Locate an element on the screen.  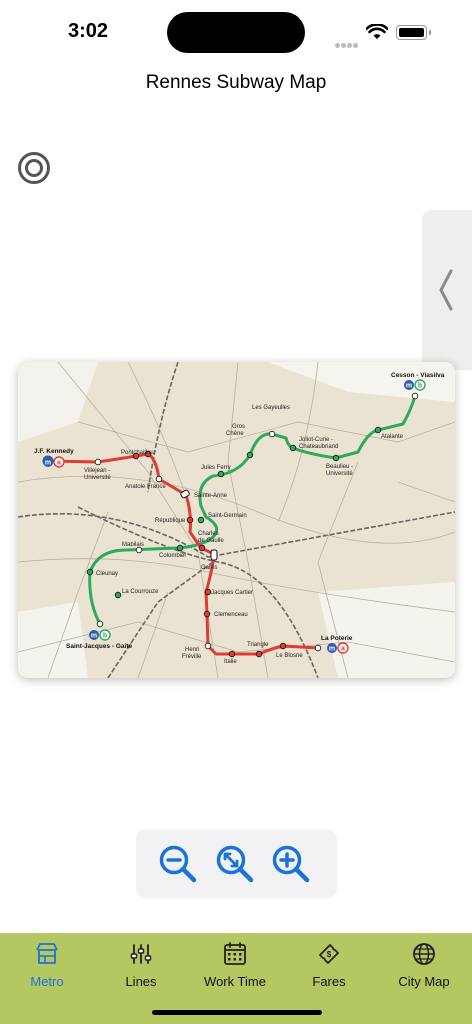
globe-icon is located at coordinates (424, 954).